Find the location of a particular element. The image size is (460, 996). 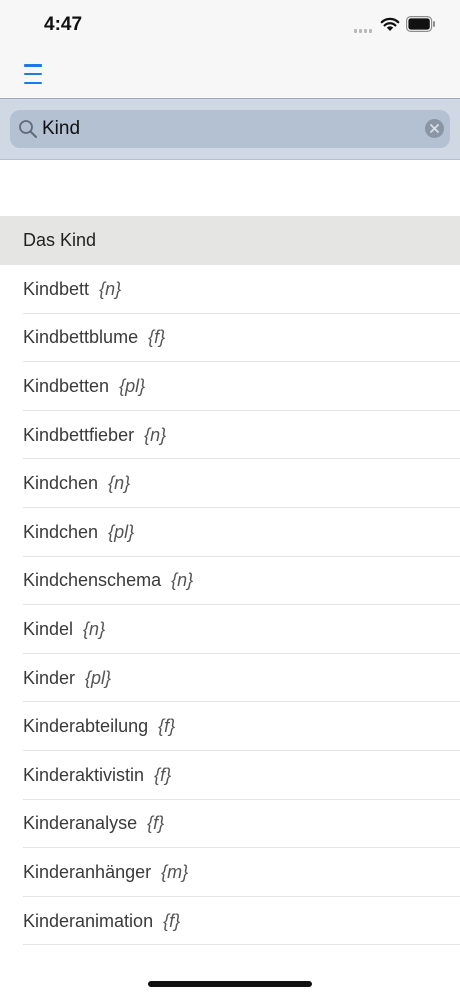

word-label: Kindbettfieber is located at coordinates (79, 434).